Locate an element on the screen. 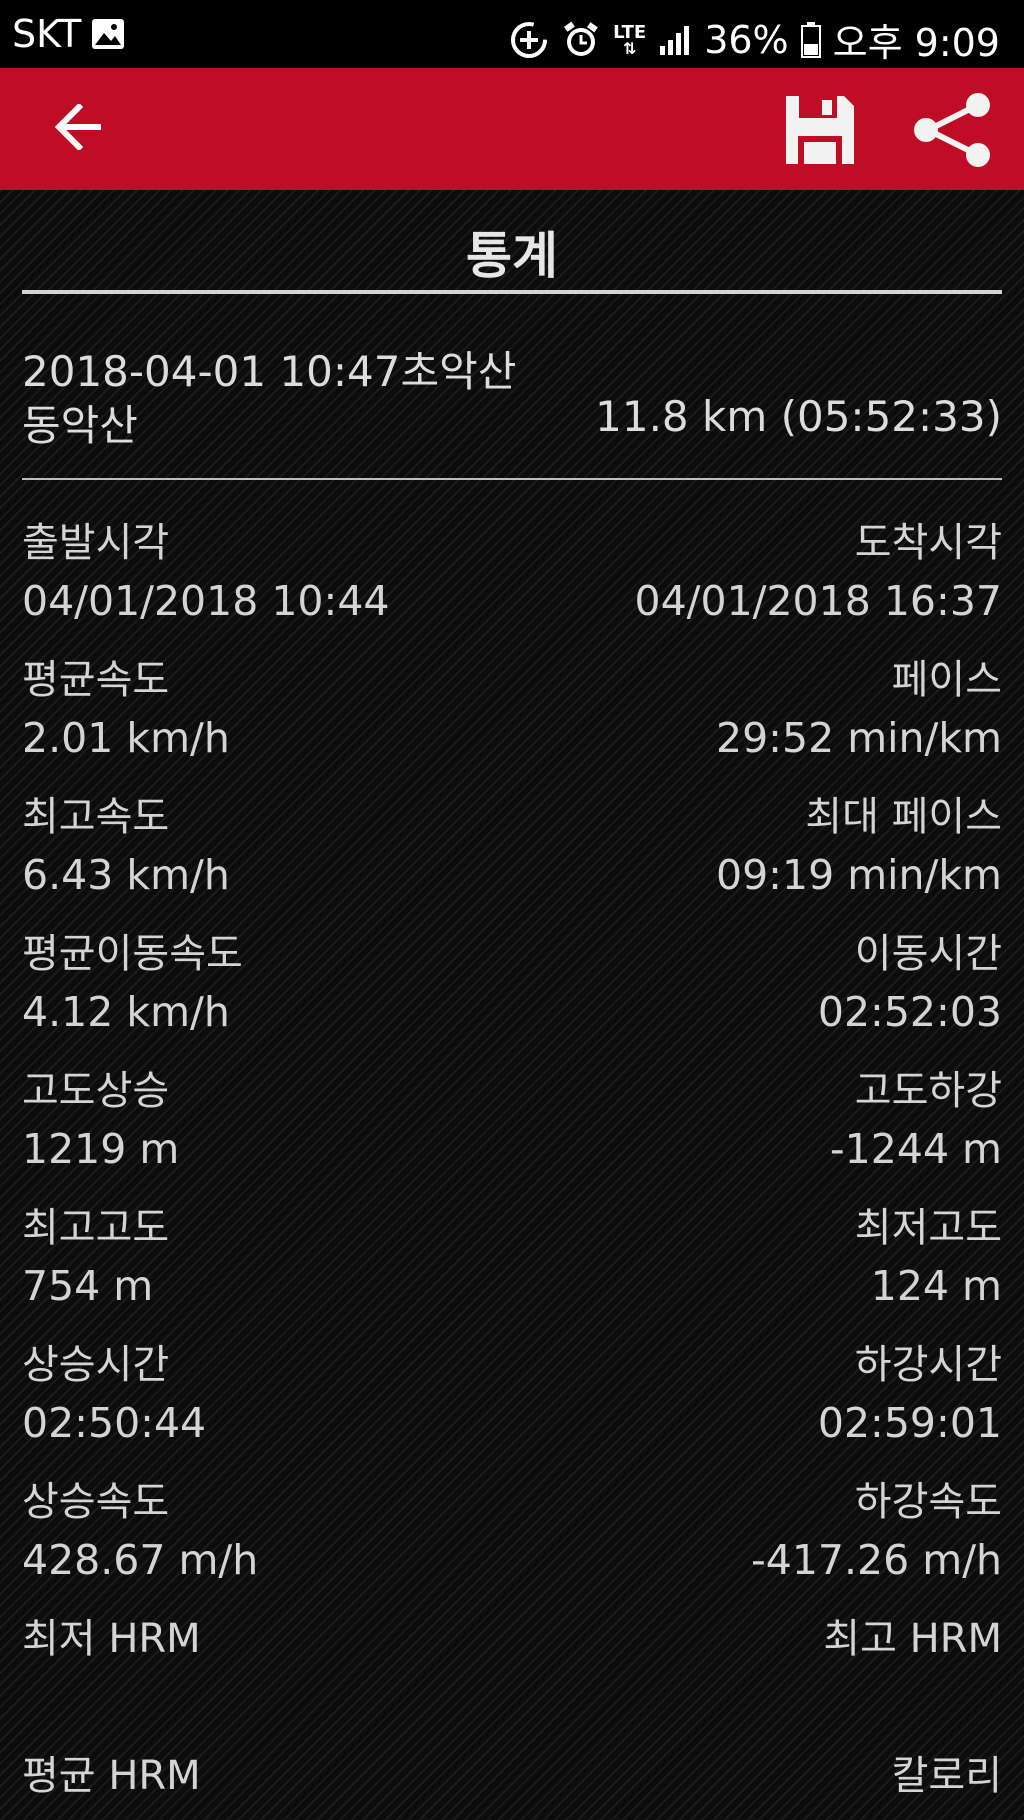 Image resolution: width=1024 pixels, height=1820 pixels. stat-pace: 페이스 29:52 min/km is located at coordinates (859, 709).